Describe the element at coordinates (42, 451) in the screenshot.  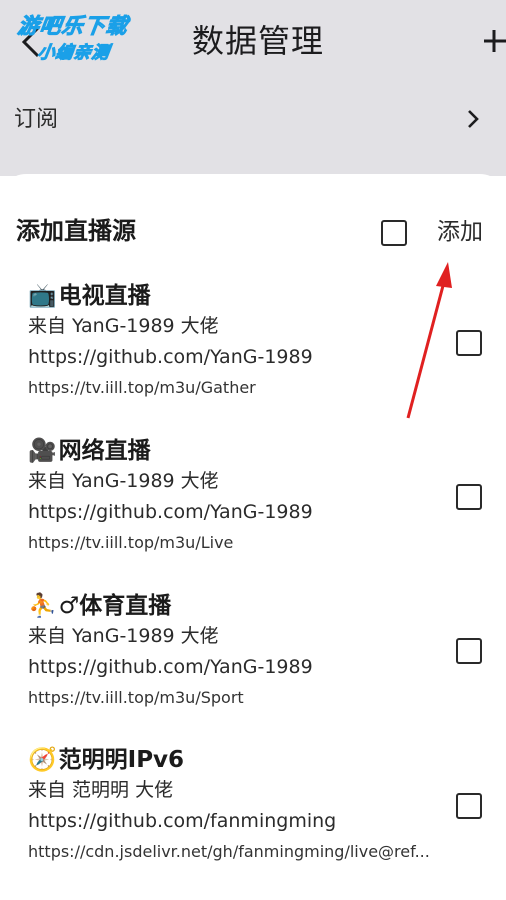
I see `video-camera-icon: 🎥` at that location.